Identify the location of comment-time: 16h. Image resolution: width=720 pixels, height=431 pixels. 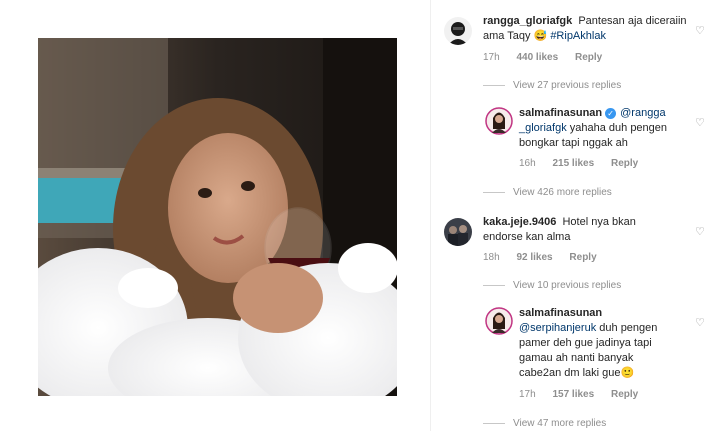
(527, 163).